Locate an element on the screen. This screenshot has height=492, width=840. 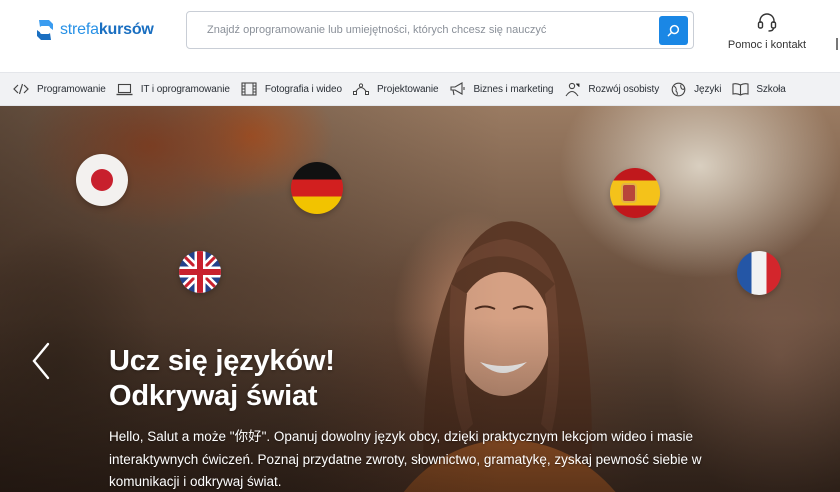
film-icon is located at coordinates (249, 89).